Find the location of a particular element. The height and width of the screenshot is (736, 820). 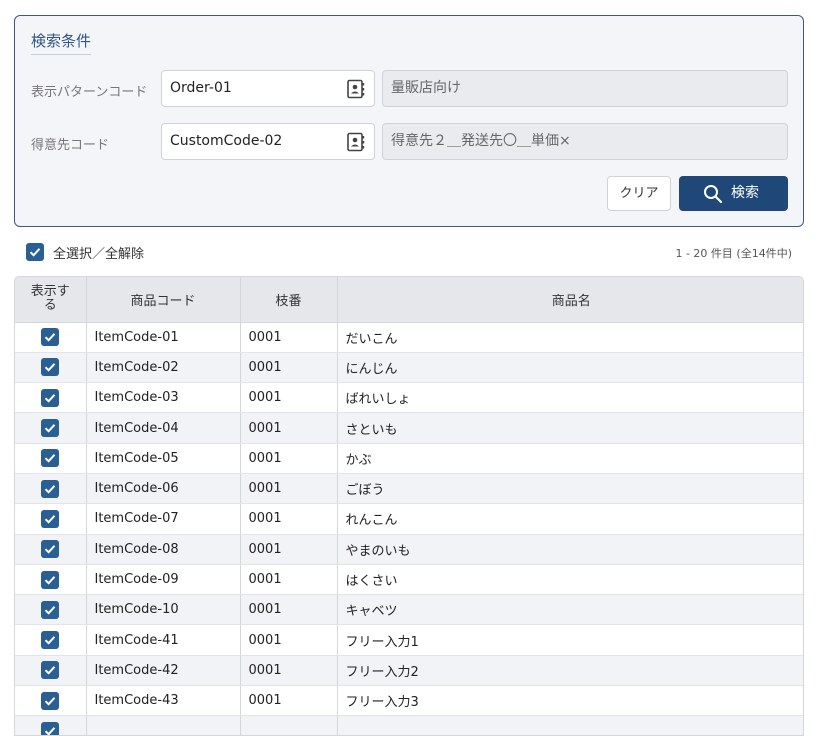

item-code-cell is located at coordinates (163, 725).